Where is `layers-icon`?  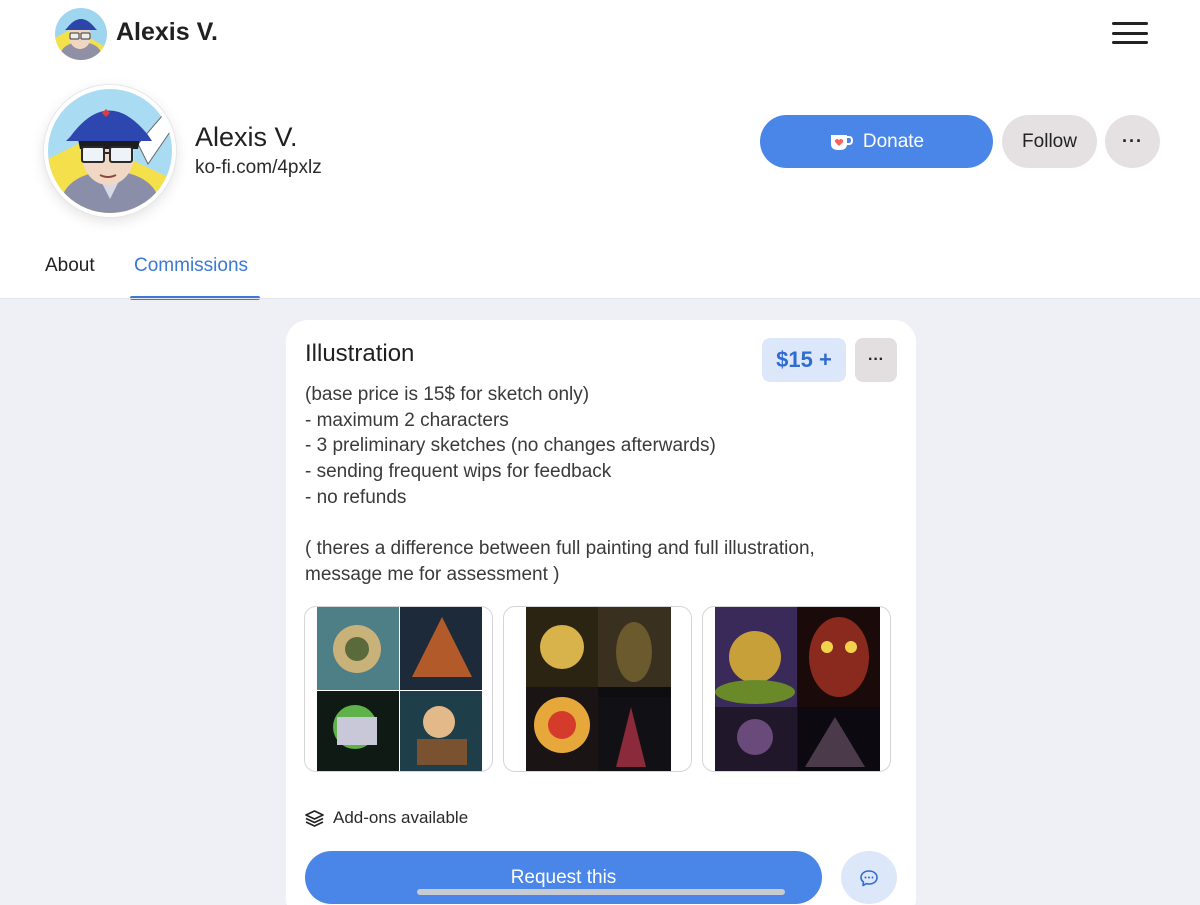
layers-icon is located at coordinates (314, 818).